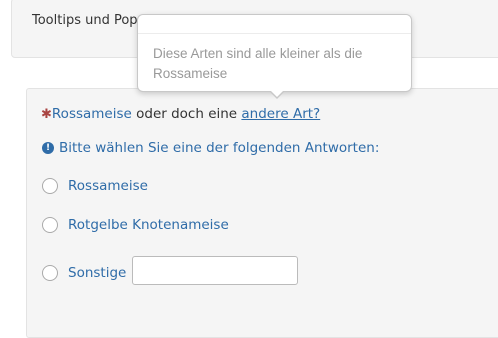  Describe the element at coordinates (108, 186) in the screenshot. I see `option-label: Rossameise` at that location.